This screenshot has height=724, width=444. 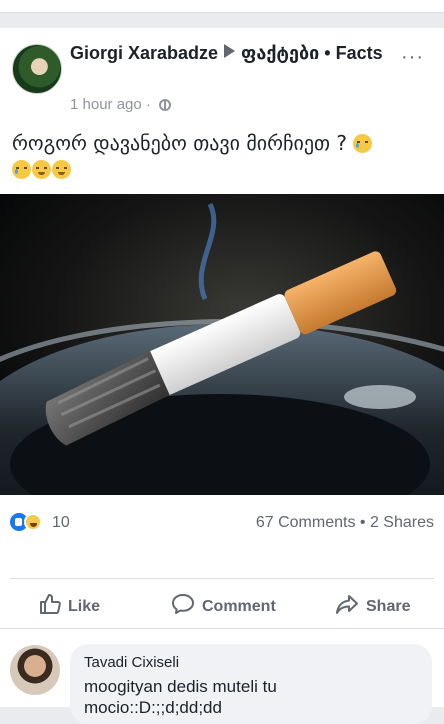 What do you see at coordinates (35, 670) in the screenshot?
I see `commenter-avatar` at bounding box center [35, 670].